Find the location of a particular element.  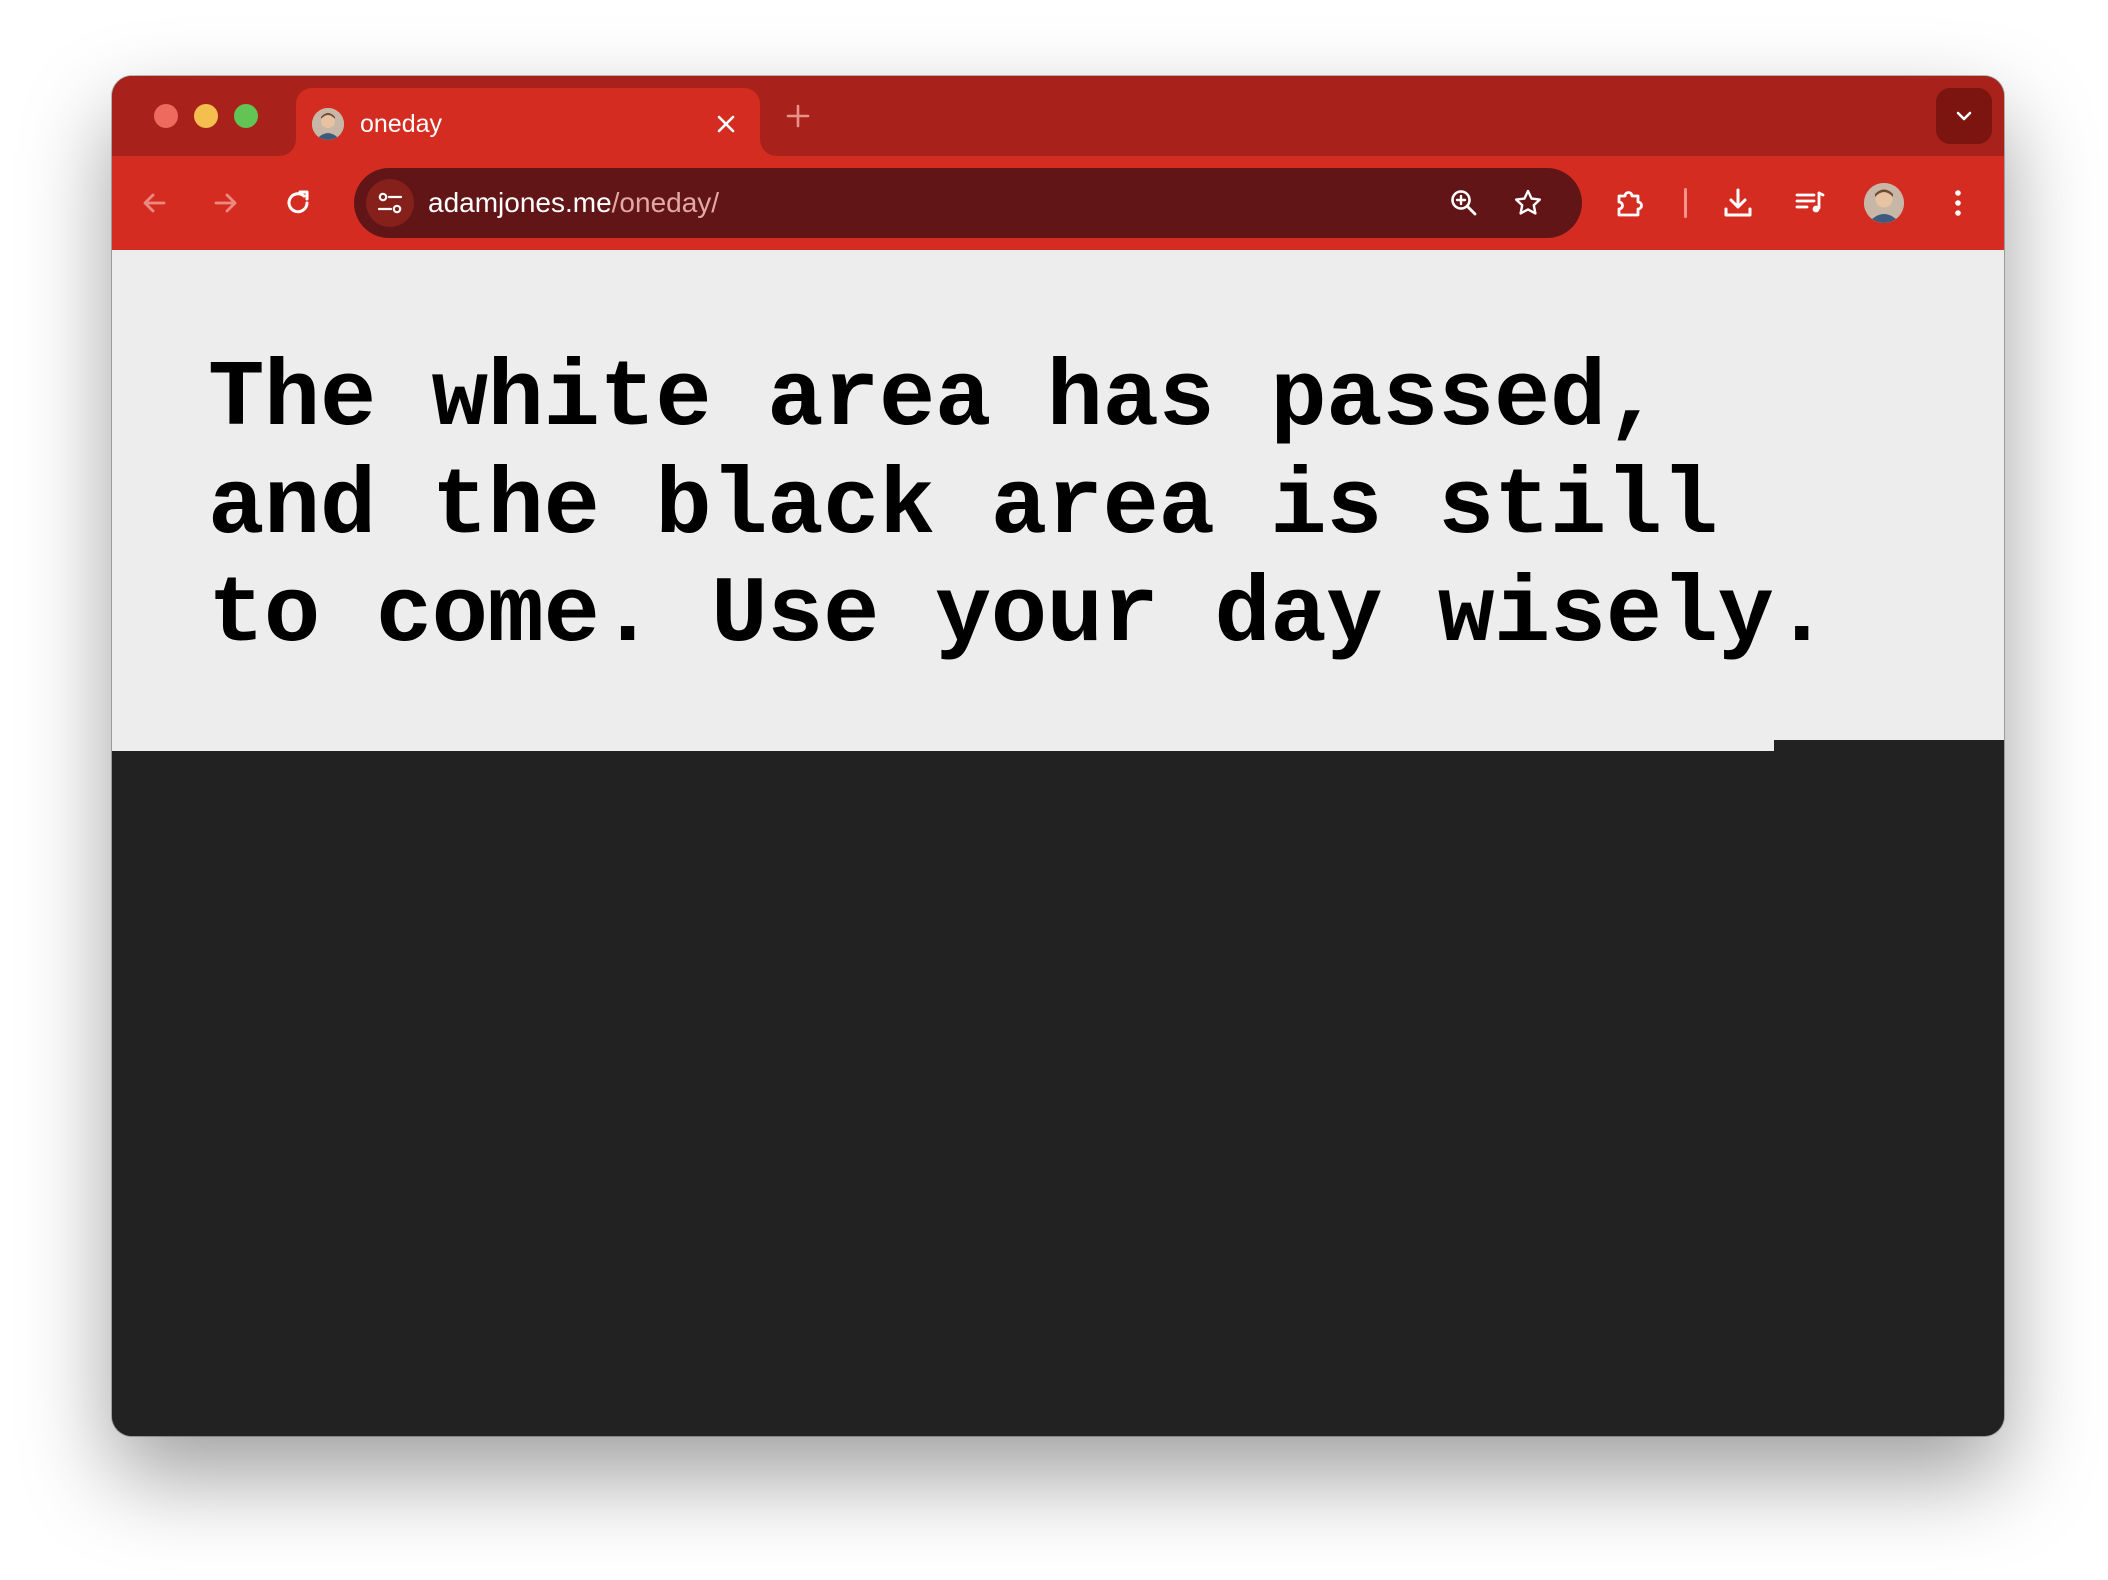

tab-title: oneday is located at coordinates (401, 124).